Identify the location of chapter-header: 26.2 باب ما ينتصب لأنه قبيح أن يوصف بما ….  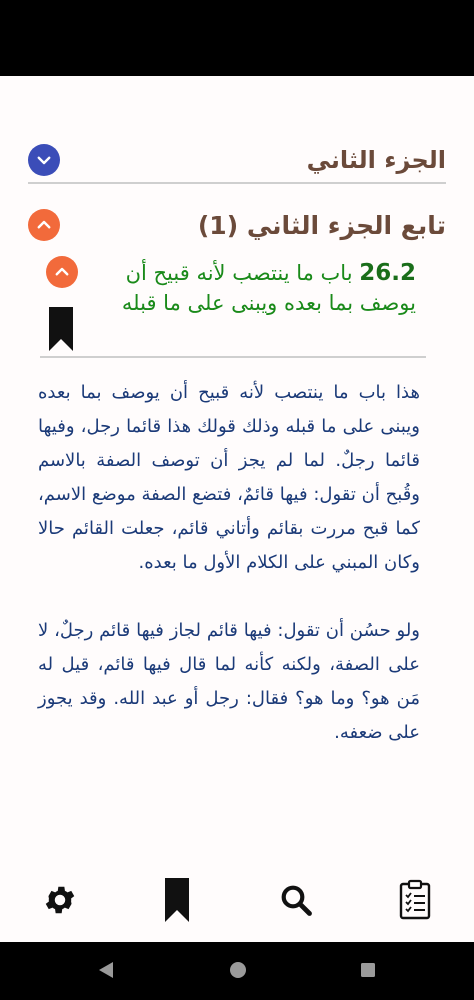
(233, 305).